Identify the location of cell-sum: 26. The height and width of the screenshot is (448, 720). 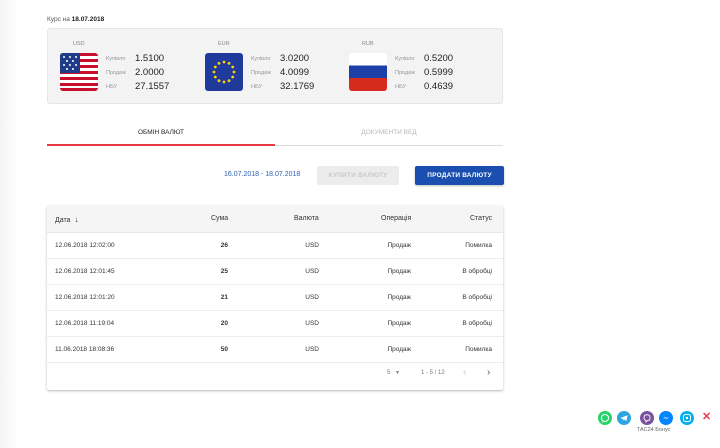
(224, 245).